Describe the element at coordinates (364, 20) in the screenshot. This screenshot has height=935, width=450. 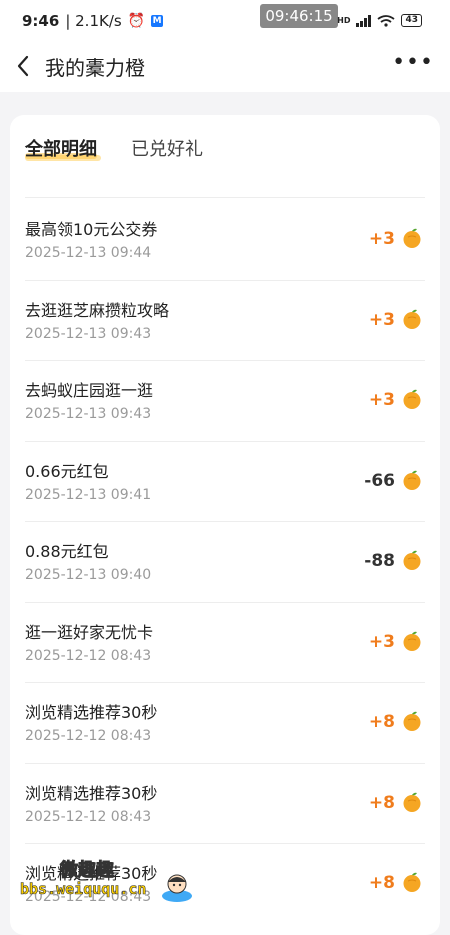
I see `signal-icon` at that location.